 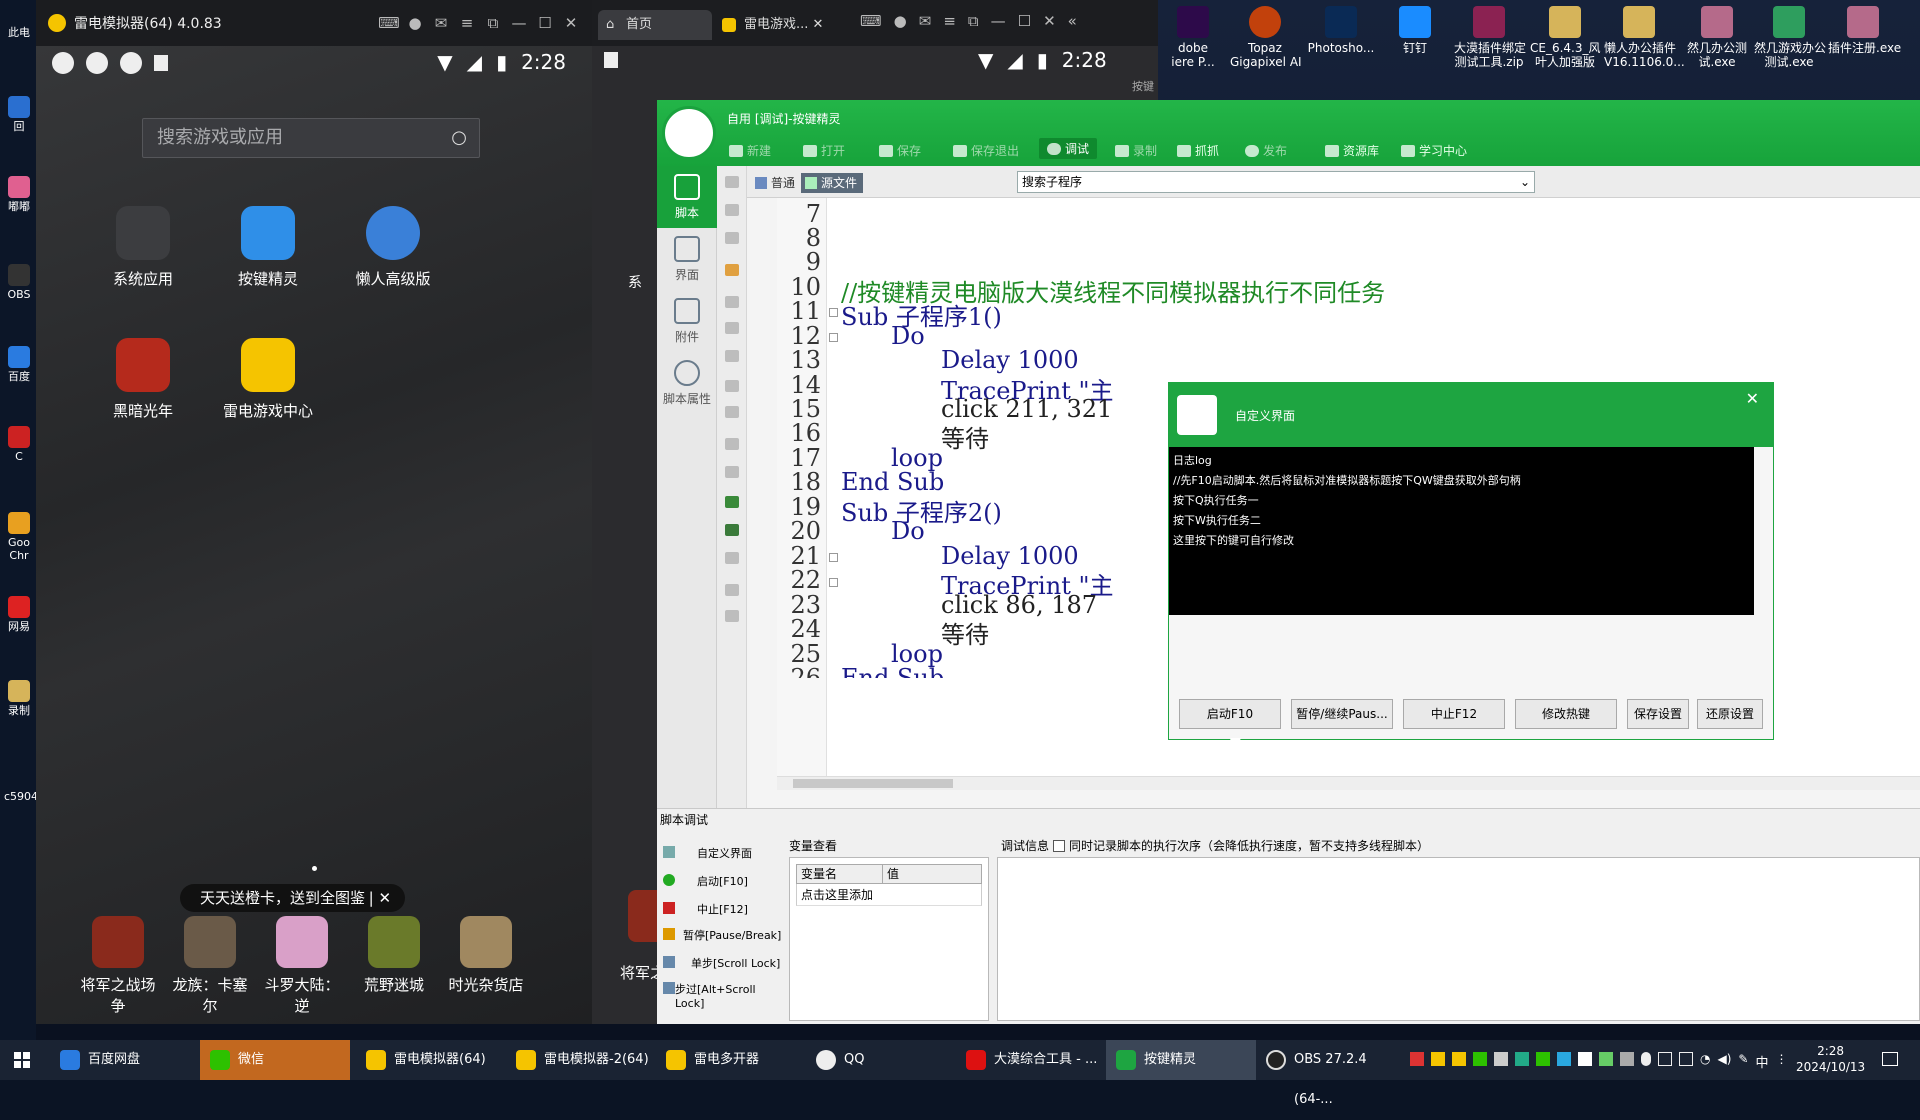 What do you see at coordinates (732, 210) in the screenshot?
I see `arrow-up-icon` at bounding box center [732, 210].